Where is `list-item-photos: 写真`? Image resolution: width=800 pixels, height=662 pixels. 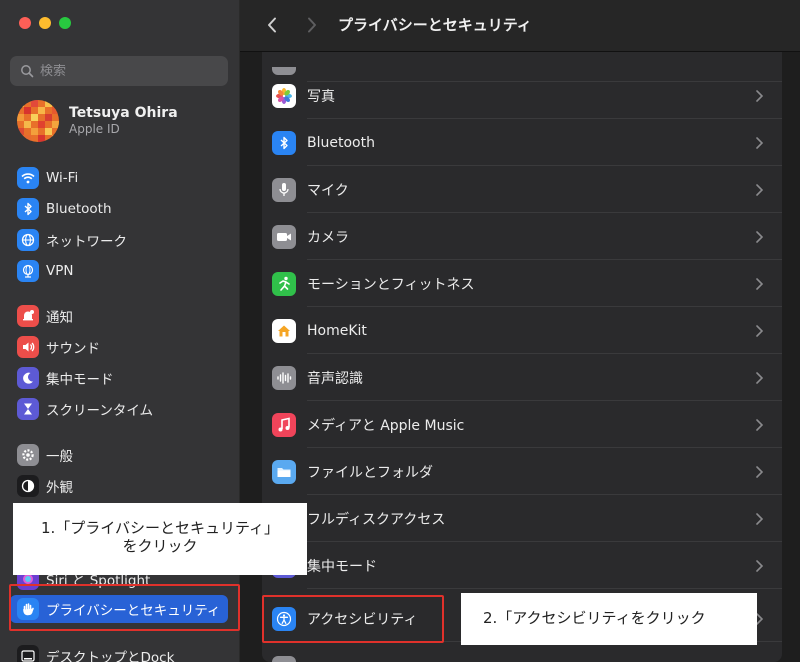
list-item-photos: 写真 is located at coordinates (522, 95).